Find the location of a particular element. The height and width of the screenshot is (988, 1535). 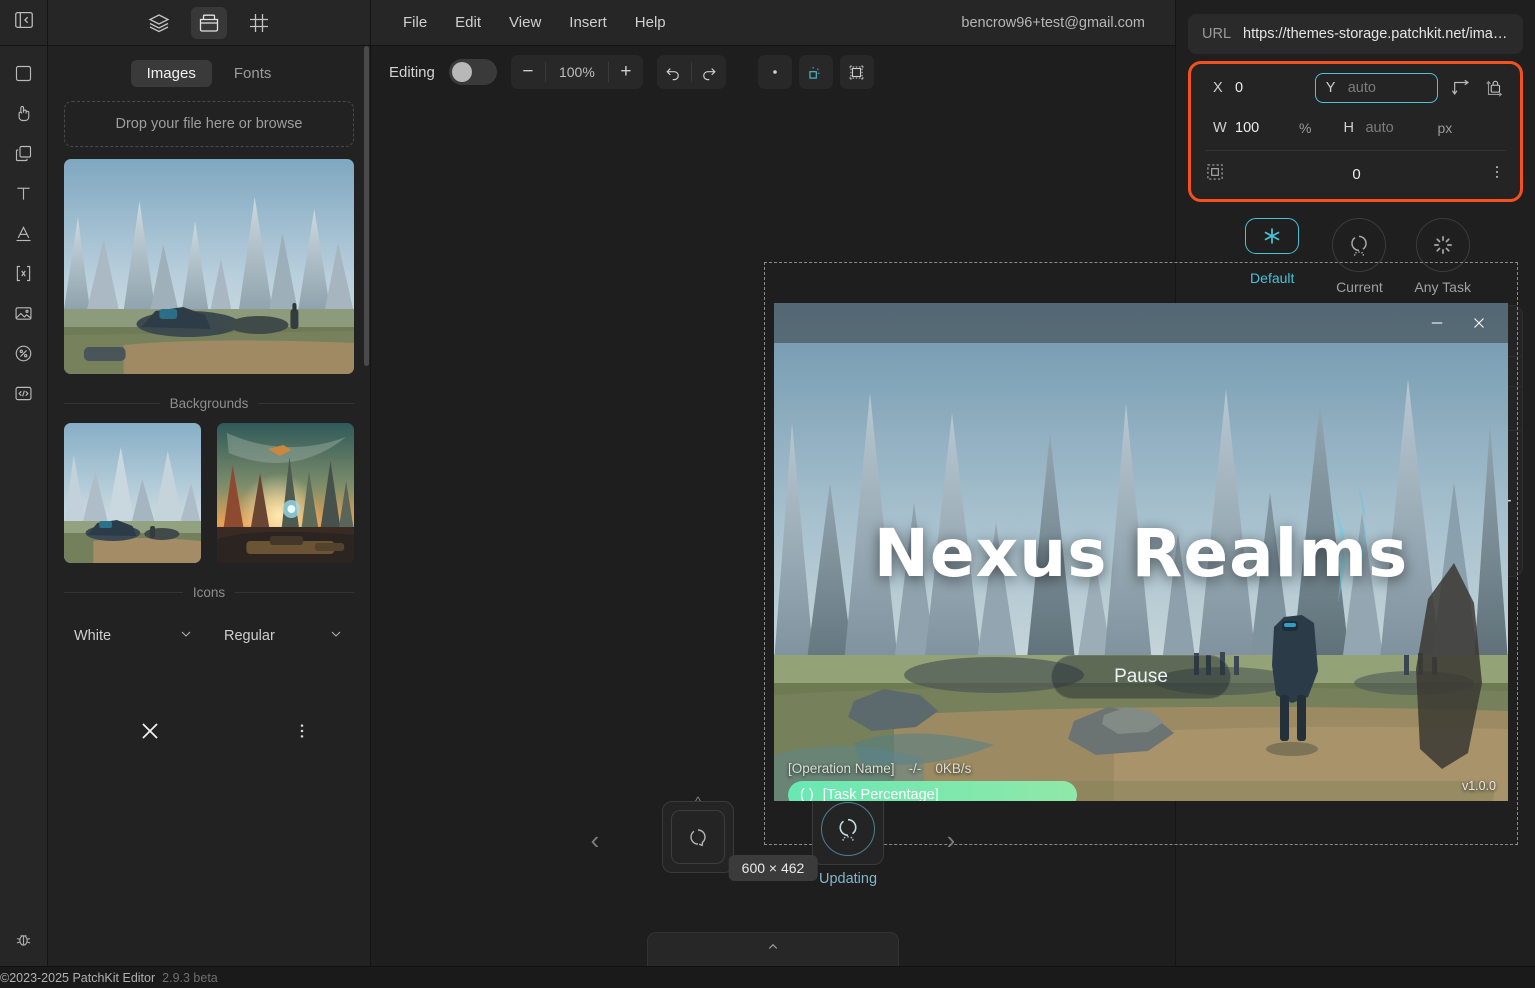

y-placeholder: auto is located at coordinates (1361, 88).